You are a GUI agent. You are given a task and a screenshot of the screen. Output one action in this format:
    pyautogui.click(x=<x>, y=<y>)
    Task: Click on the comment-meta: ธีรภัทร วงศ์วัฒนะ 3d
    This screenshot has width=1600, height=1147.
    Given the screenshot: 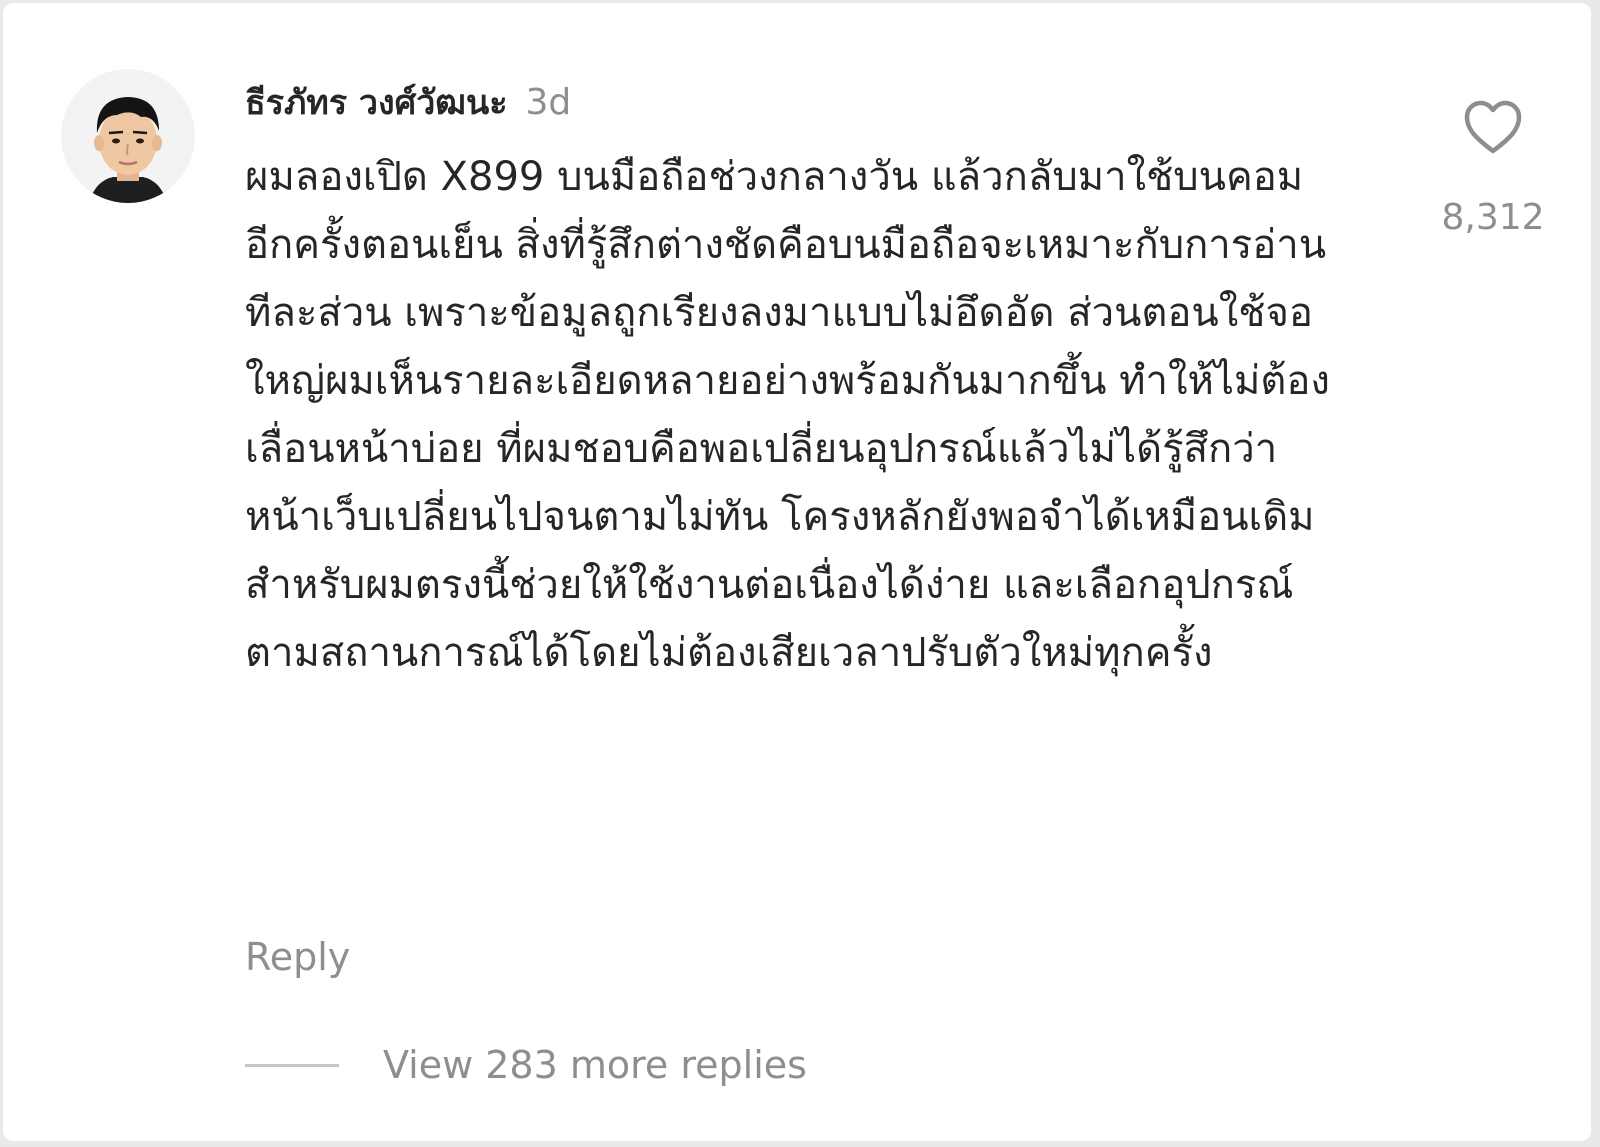 What is the action you would take?
    pyautogui.click(x=800, y=102)
    